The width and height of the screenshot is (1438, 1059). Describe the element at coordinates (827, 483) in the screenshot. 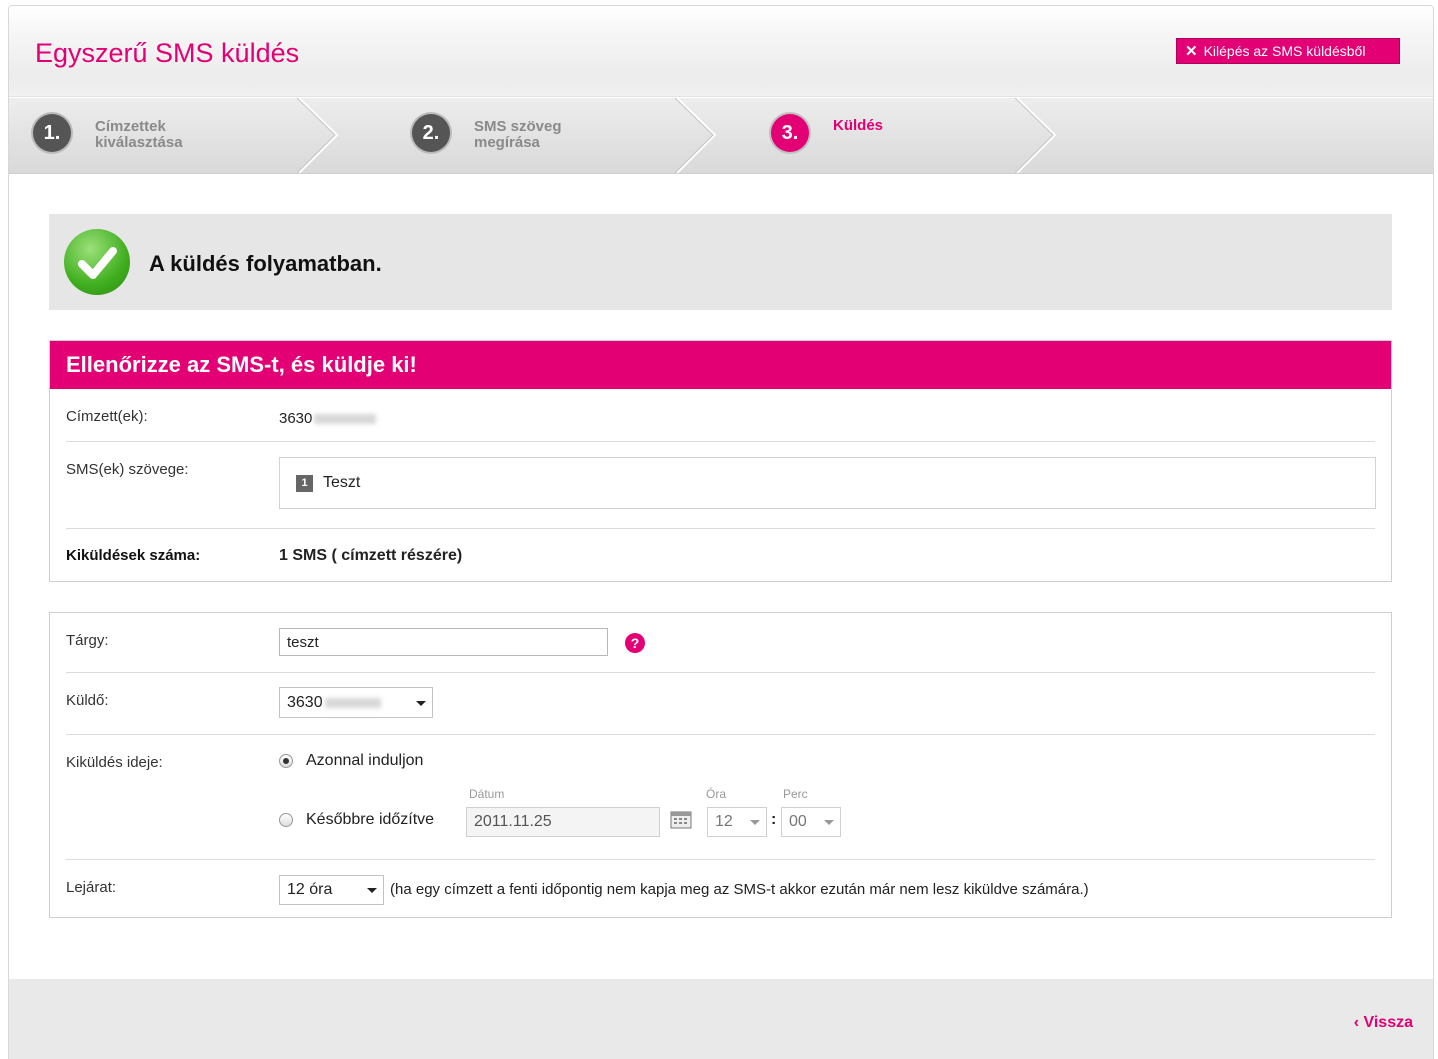

I see `sms-text-box: 1 Teszt` at that location.